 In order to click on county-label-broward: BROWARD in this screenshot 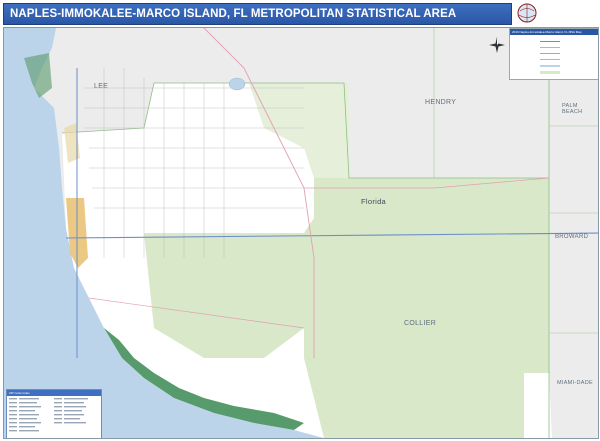, I will do `click(572, 237)`.